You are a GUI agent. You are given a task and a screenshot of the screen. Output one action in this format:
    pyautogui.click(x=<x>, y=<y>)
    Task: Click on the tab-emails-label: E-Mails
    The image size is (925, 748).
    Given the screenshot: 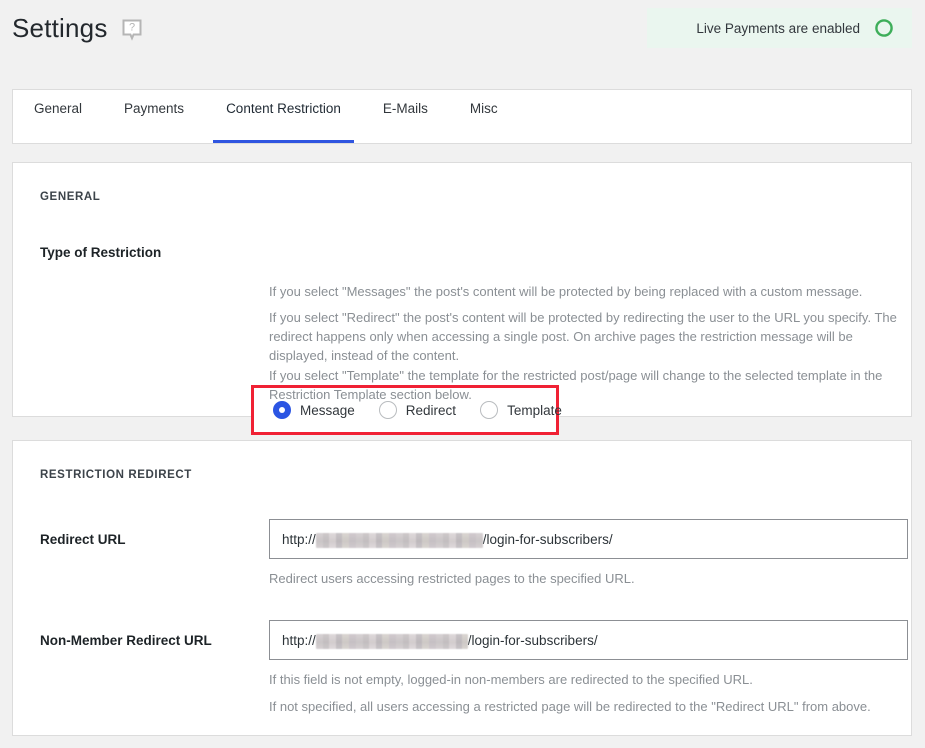 What is the action you would take?
    pyautogui.click(x=405, y=108)
    